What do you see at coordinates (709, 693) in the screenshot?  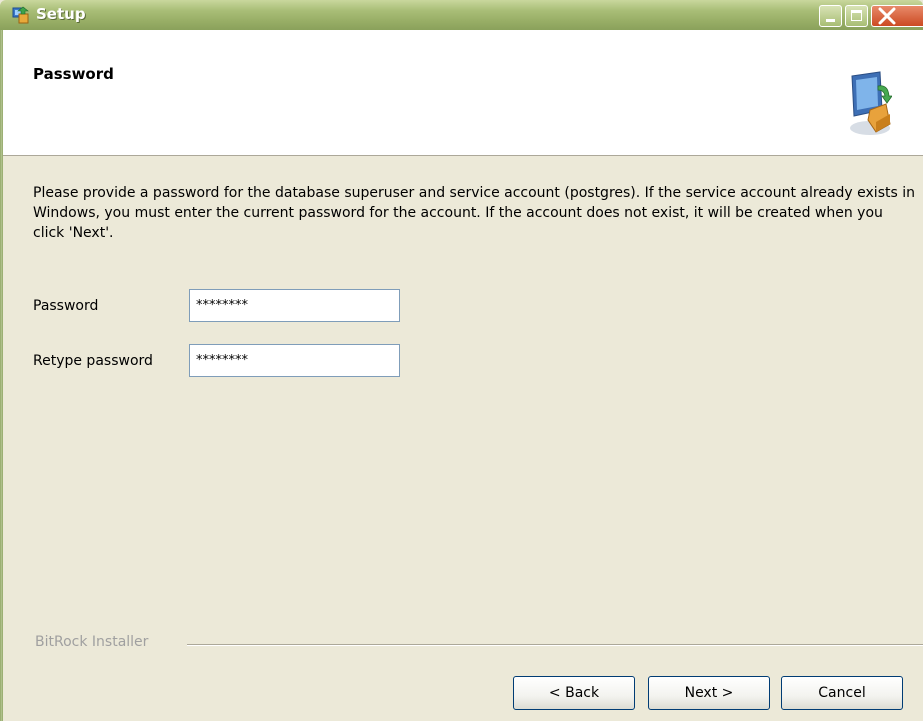 I see `next-button: Next >` at bounding box center [709, 693].